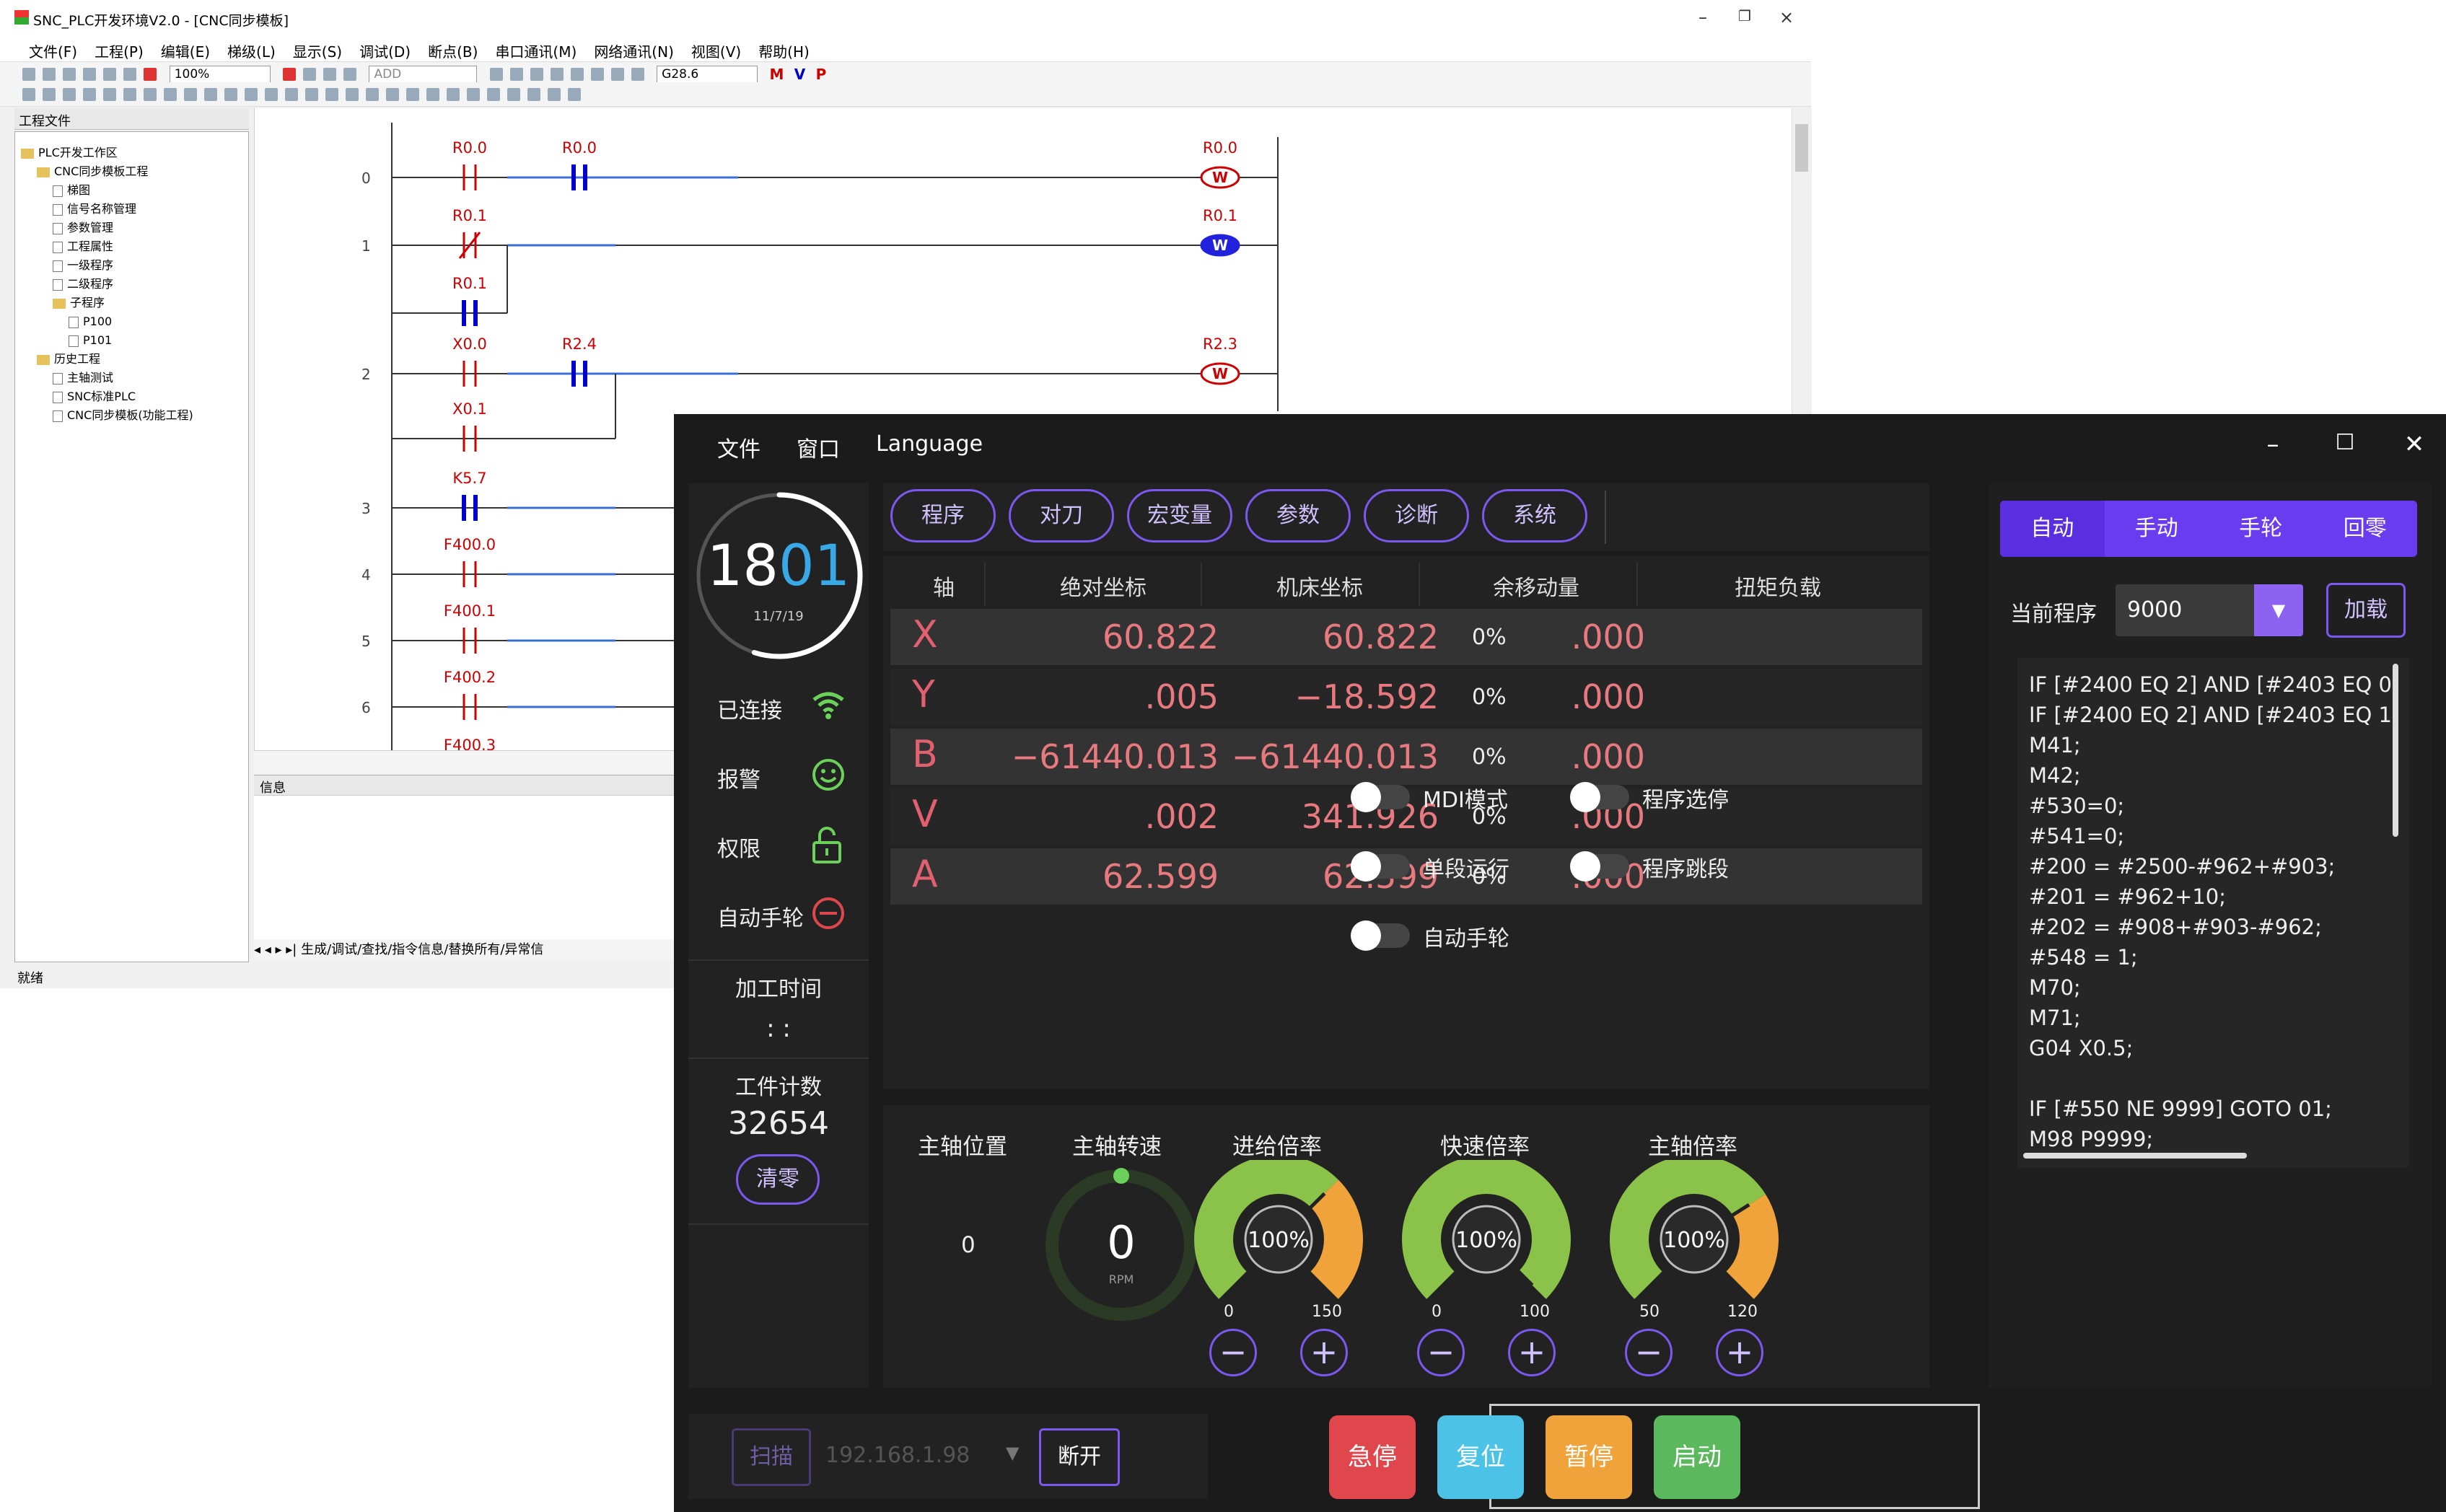 This screenshot has height=1512, width=2446. What do you see at coordinates (516, 74) in the screenshot?
I see `coil-icon` at bounding box center [516, 74].